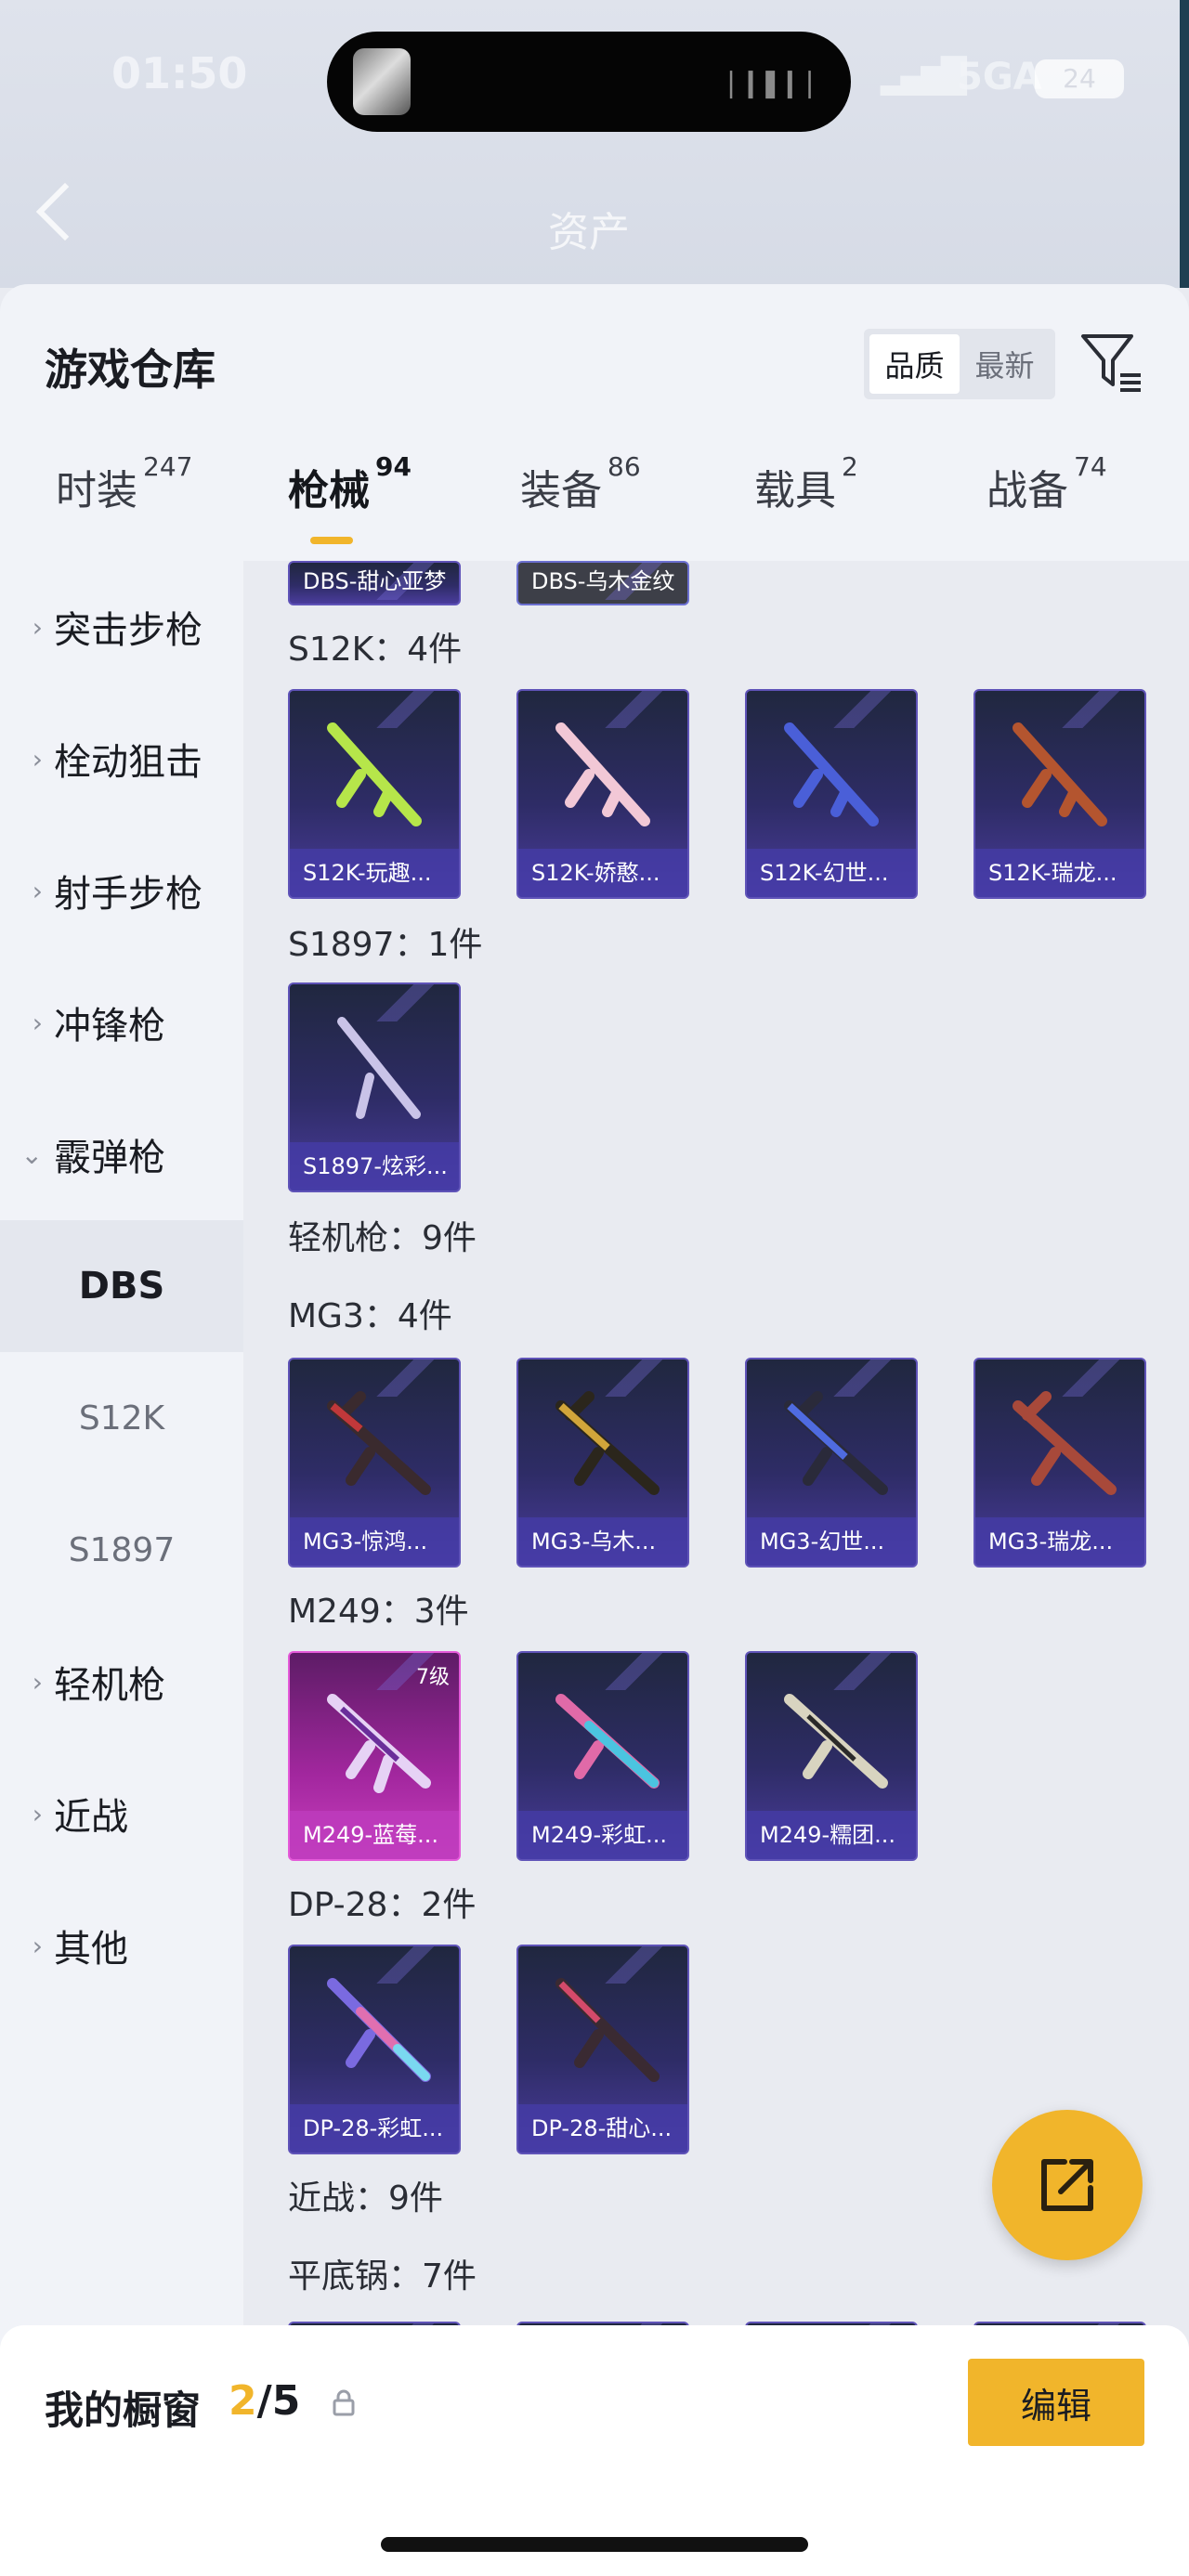 This screenshot has width=1189, height=2576. I want to click on group-heading-s1897: S1897：1件, so click(385, 945).